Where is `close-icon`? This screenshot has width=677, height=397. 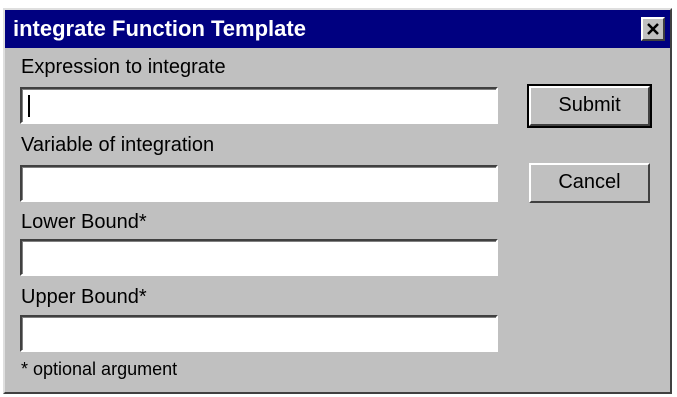
close-icon is located at coordinates (653, 29).